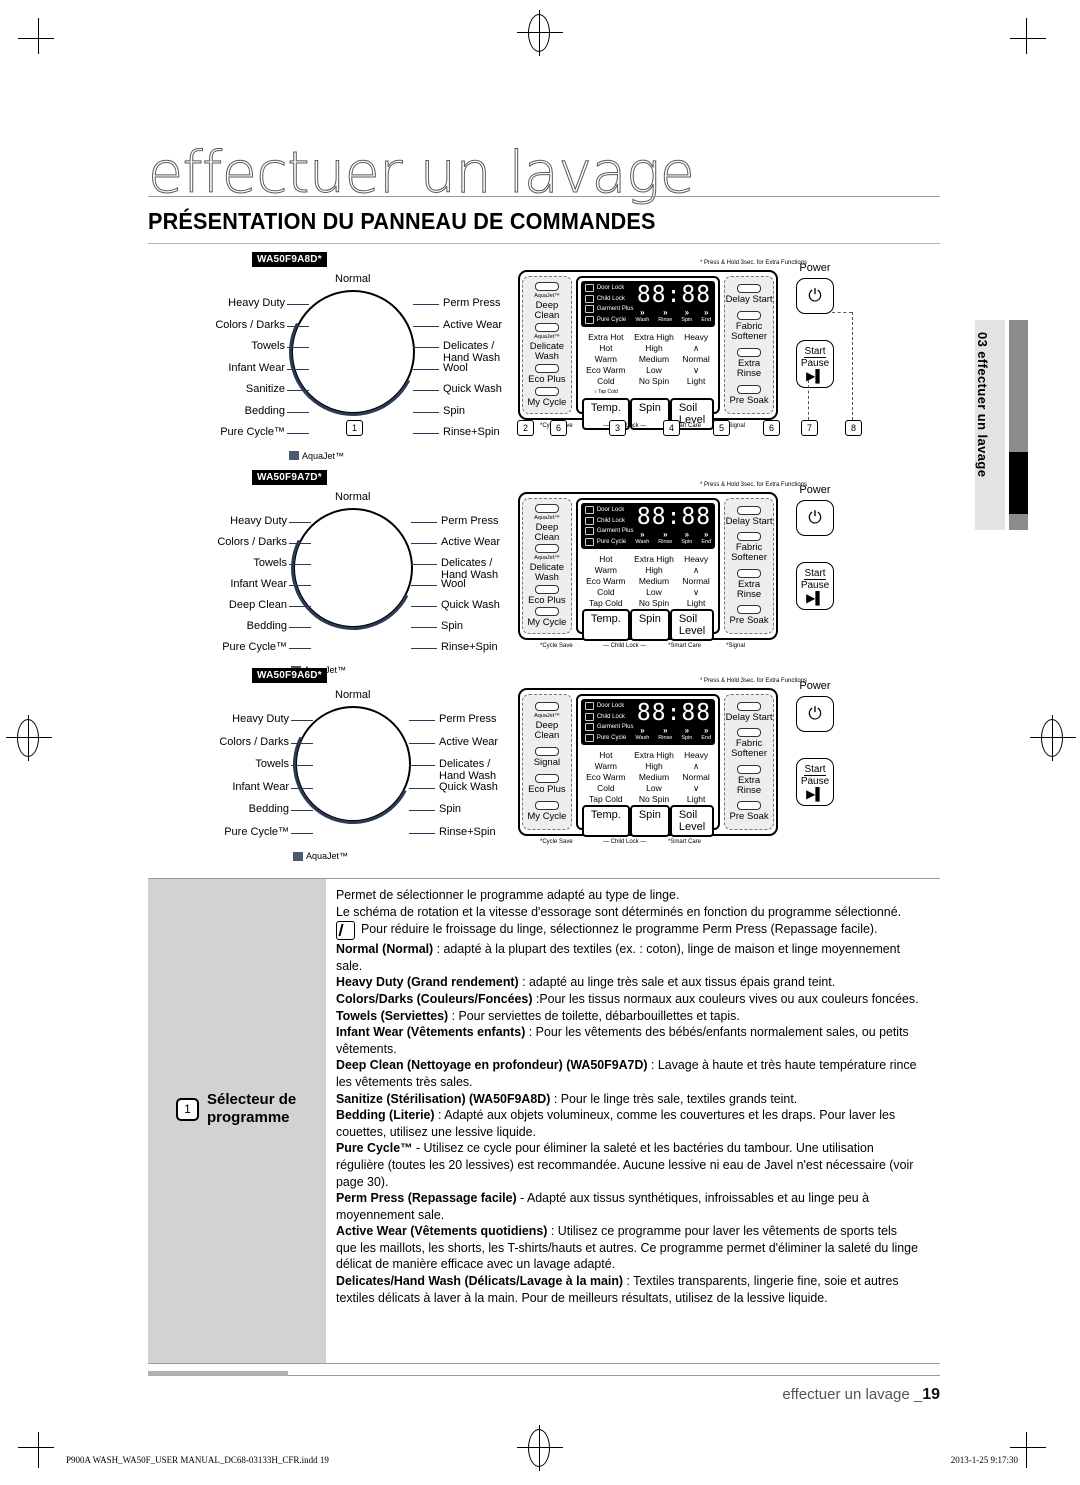  I want to click on description-item-term: Pure Cycle™, so click(374, 1148).